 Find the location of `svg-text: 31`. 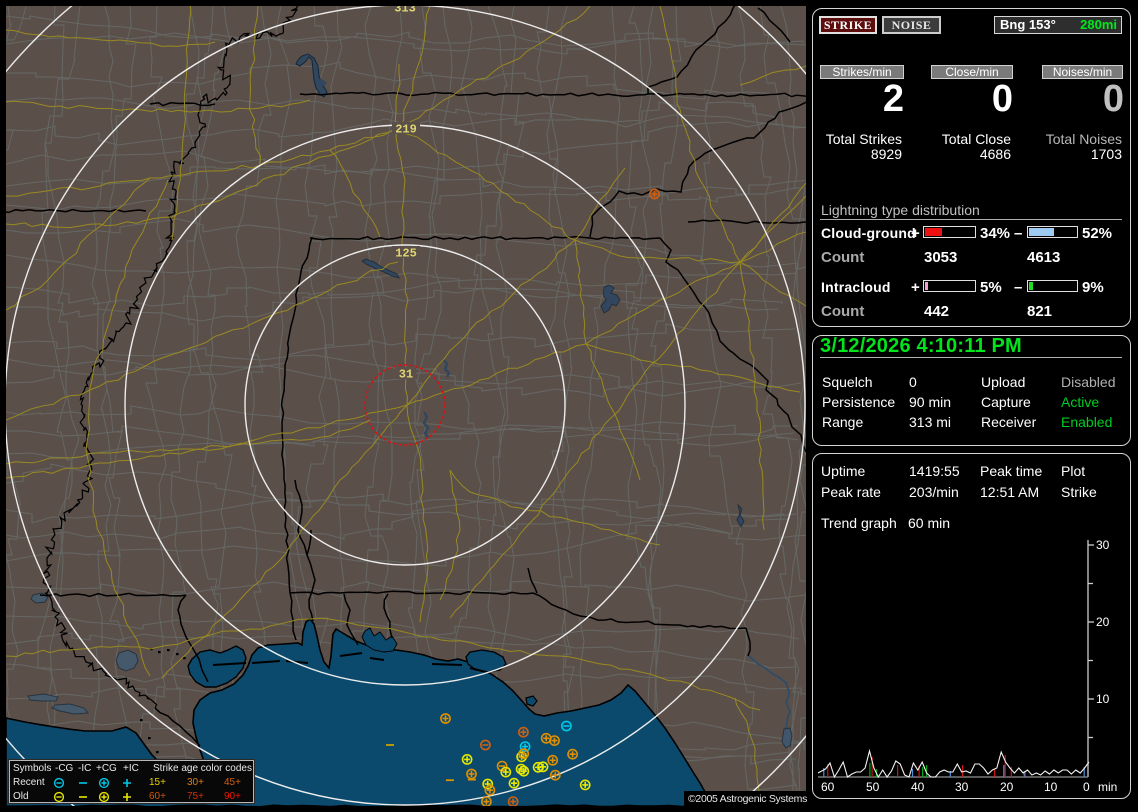

svg-text: 31 is located at coordinates (406, 375).